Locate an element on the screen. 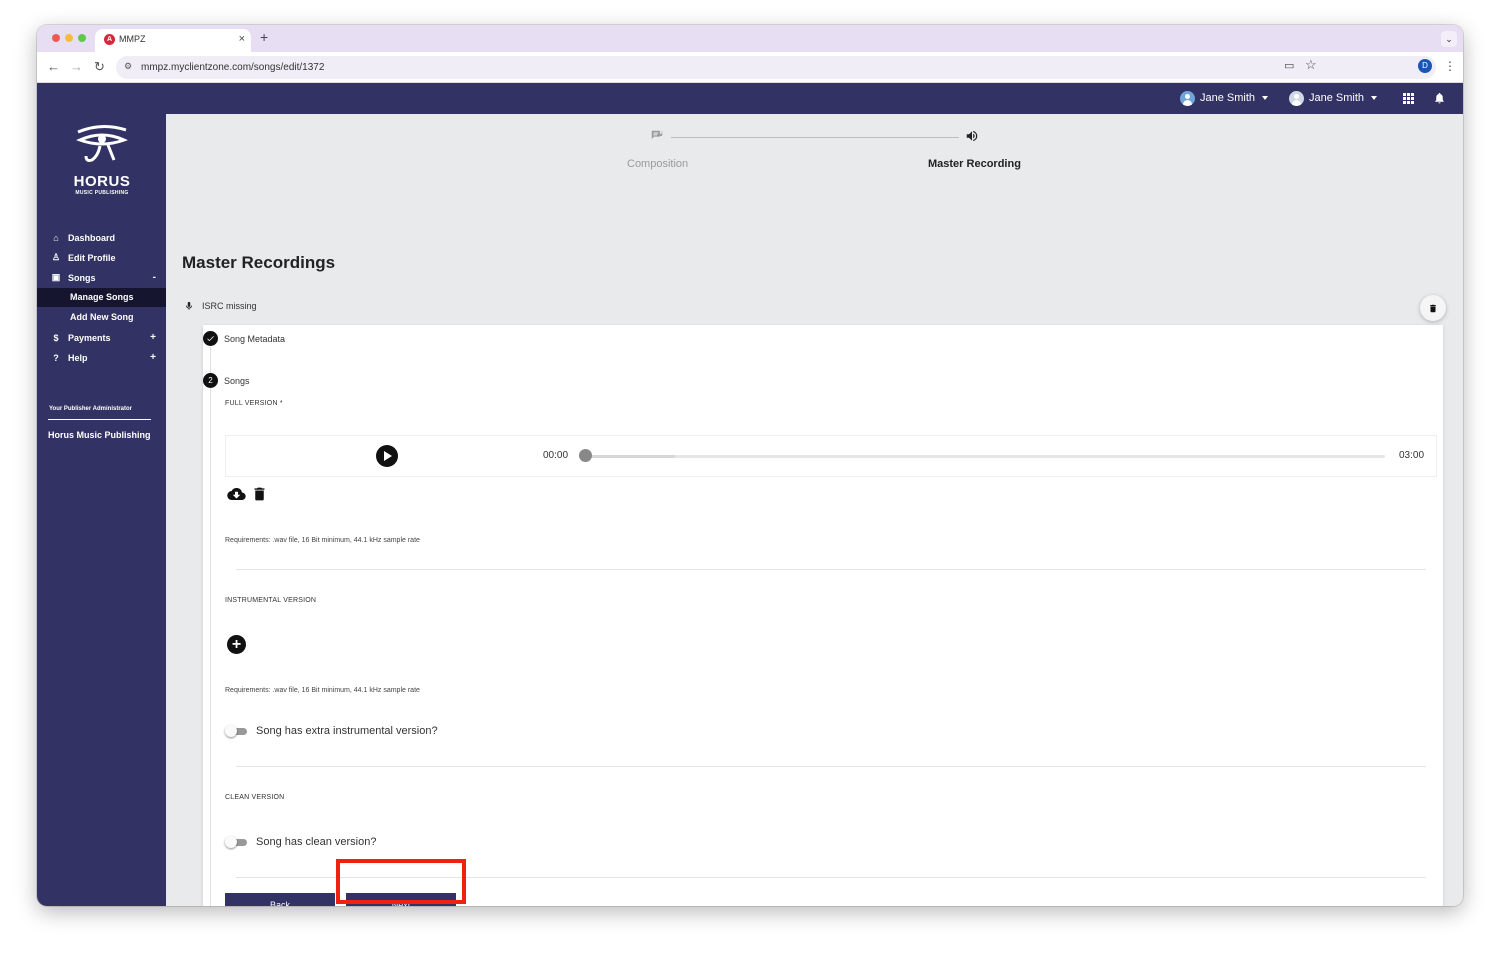 The height and width of the screenshot is (955, 1500). trash-icon is located at coordinates (259, 494).